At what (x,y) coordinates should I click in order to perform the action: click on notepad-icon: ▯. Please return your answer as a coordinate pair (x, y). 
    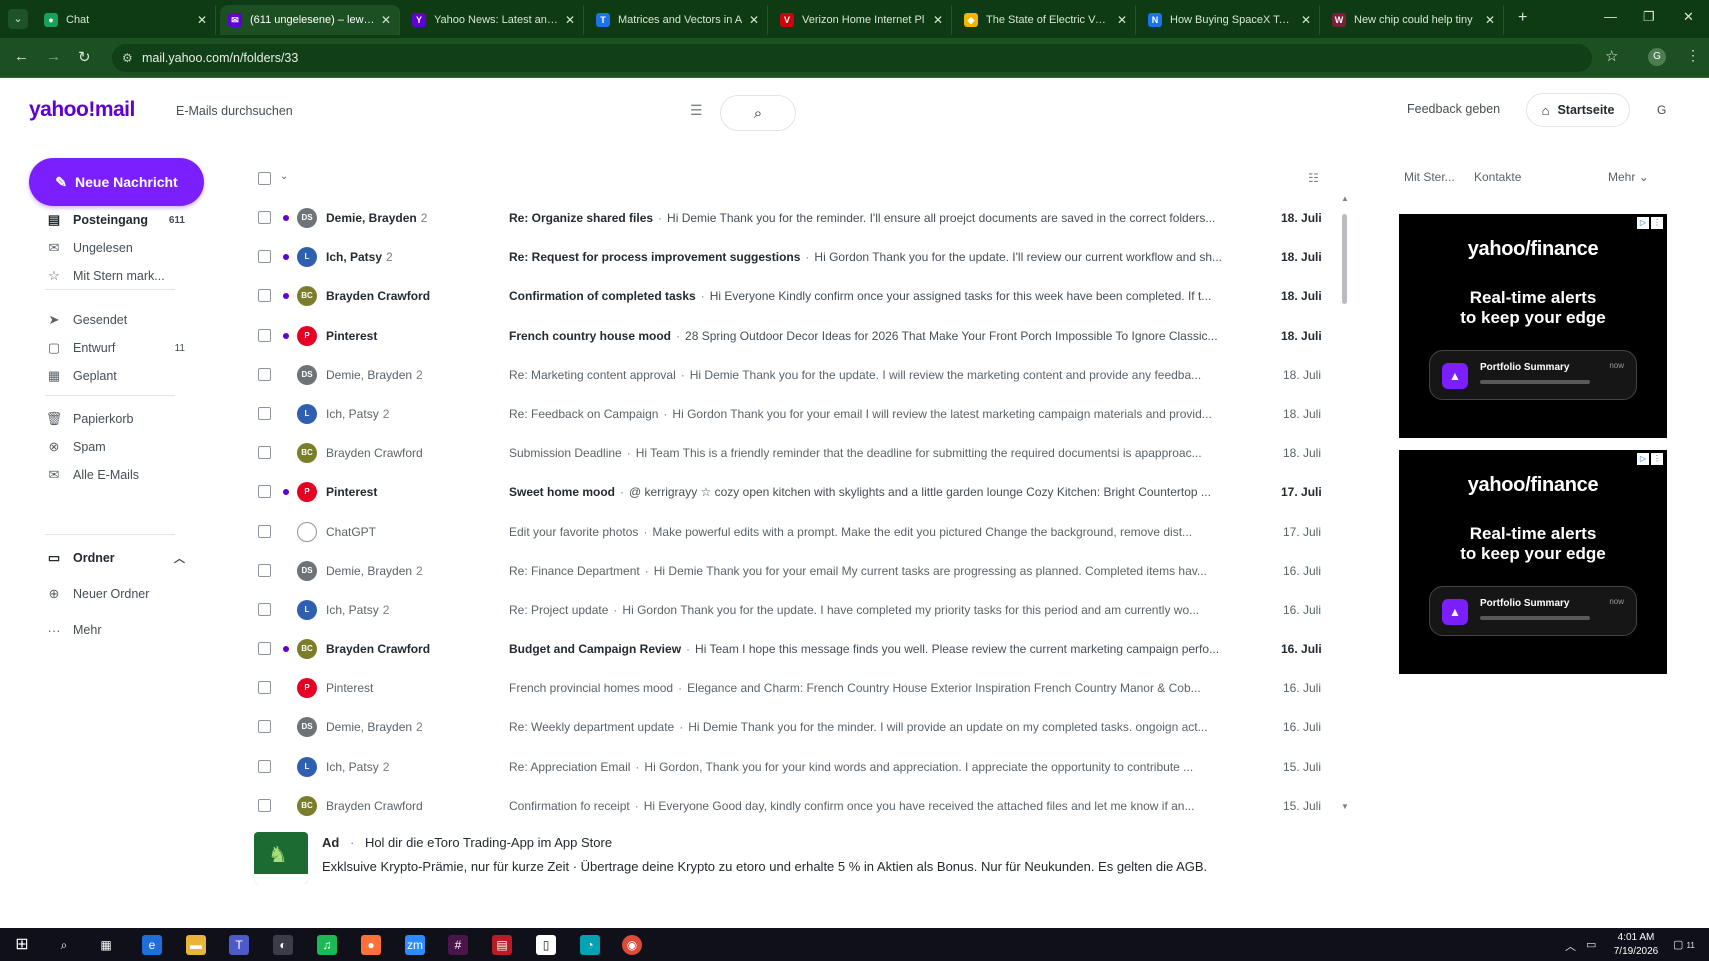
    Looking at the image, I should click on (546, 945).